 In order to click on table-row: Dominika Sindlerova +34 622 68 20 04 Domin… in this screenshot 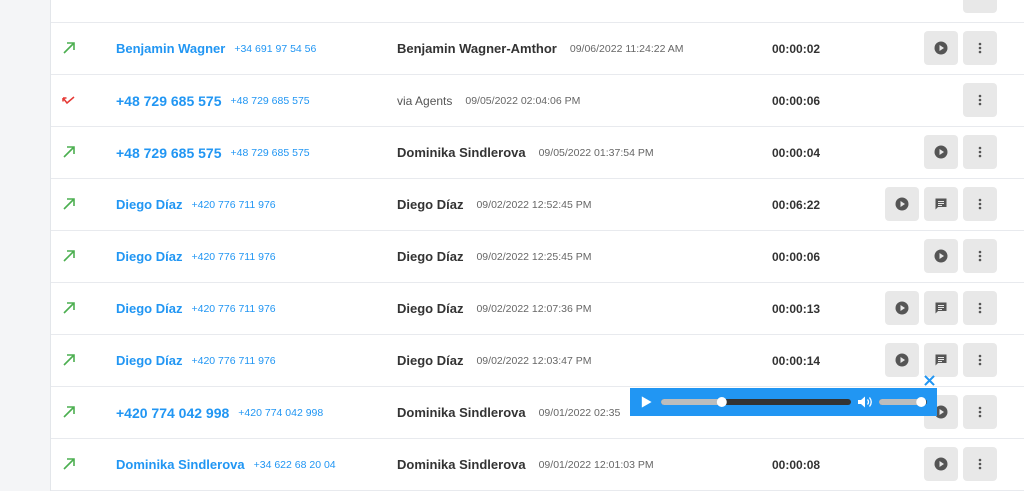, I will do `click(537, 465)`.